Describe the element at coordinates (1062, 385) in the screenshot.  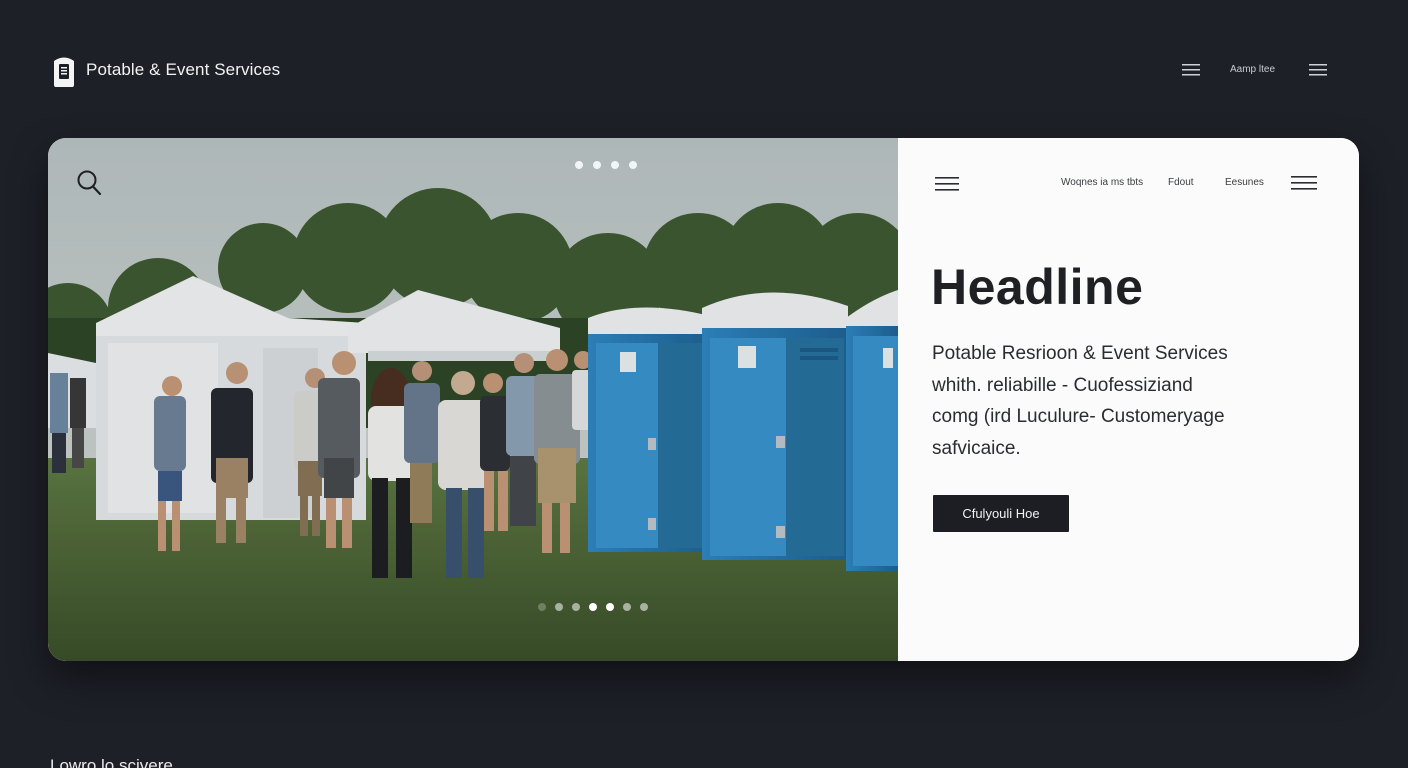
I see `description-line: whith. reliabille - Cuofessiziand` at that location.